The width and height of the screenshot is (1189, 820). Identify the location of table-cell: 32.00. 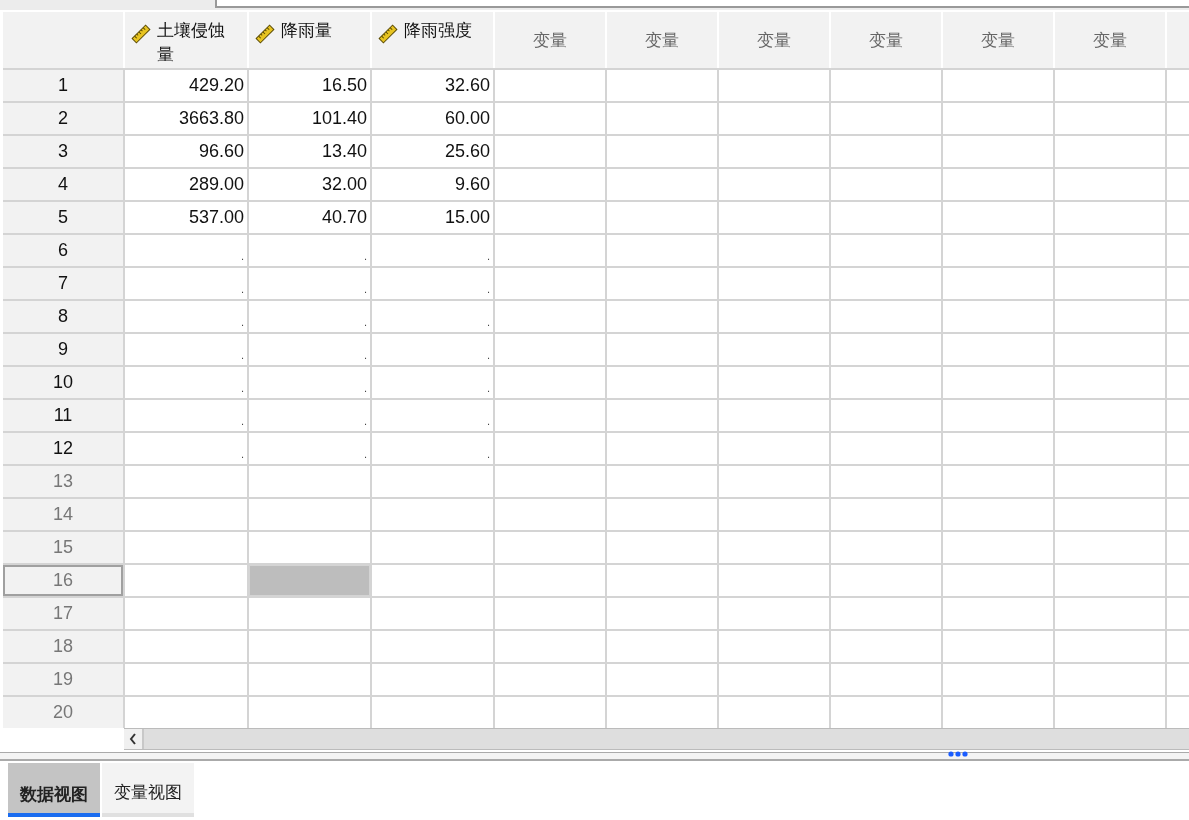
(309, 184).